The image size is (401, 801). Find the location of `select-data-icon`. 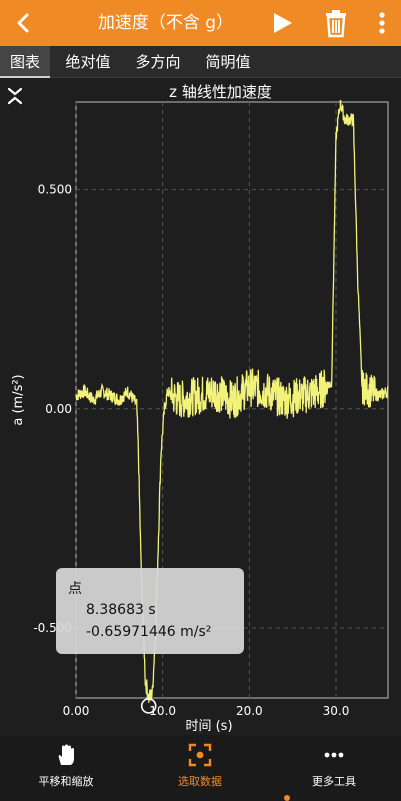

select-data-icon is located at coordinates (200, 755).